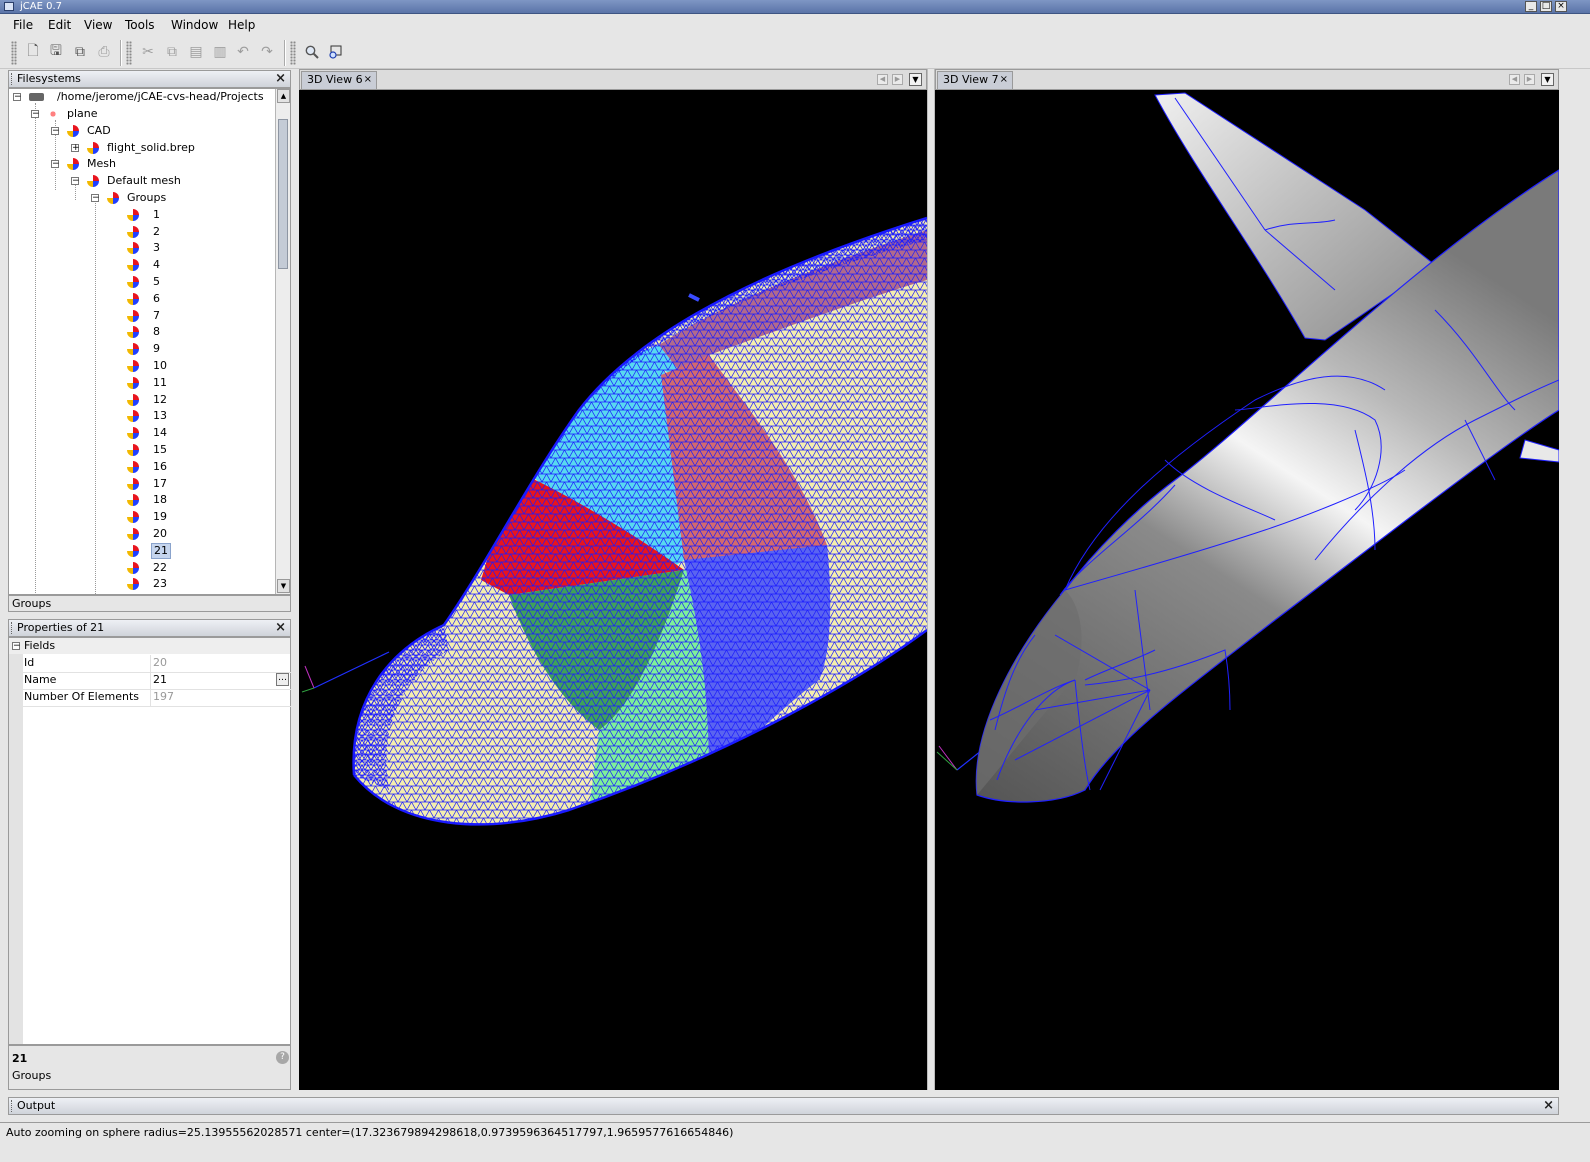 Image resolution: width=1590 pixels, height=1162 pixels. Describe the element at coordinates (339, 80) in the screenshot. I see `tab-3d-view-6: 3D View 6 ×` at that location.